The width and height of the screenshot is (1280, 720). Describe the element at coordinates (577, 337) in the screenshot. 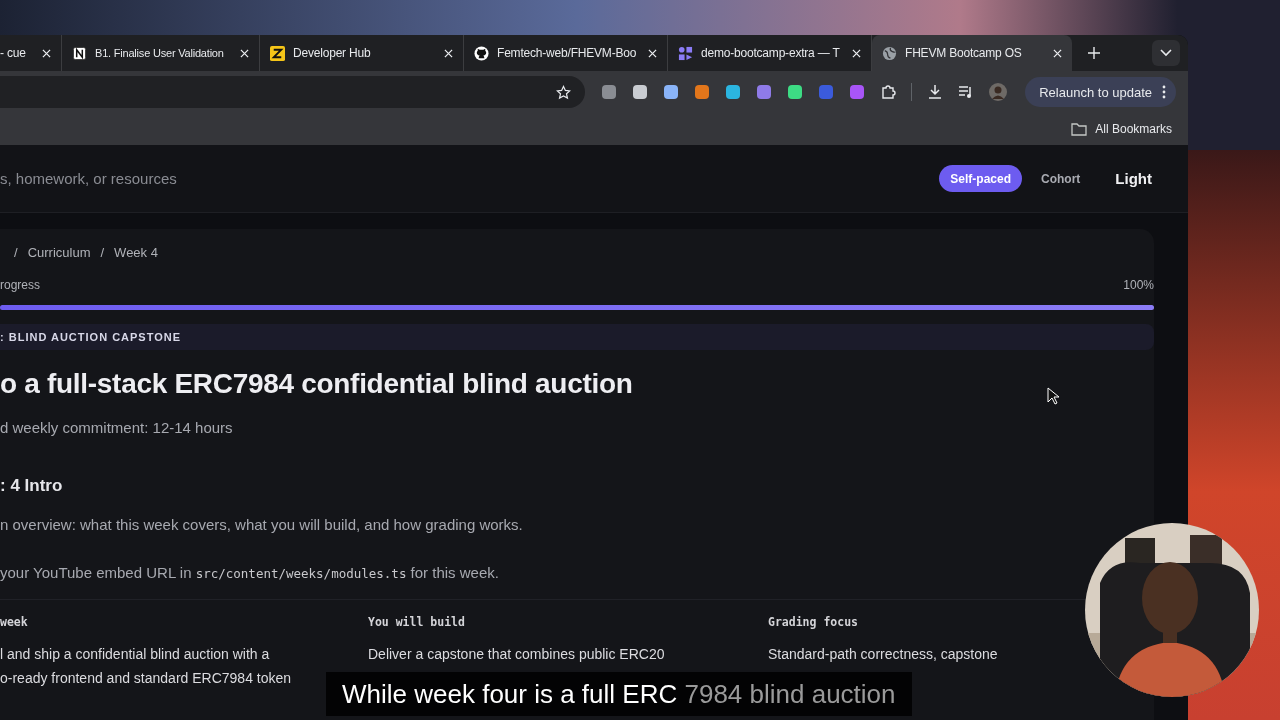

I see `module-banner: : BLIND AUCTION CAPSTONE` at that location.